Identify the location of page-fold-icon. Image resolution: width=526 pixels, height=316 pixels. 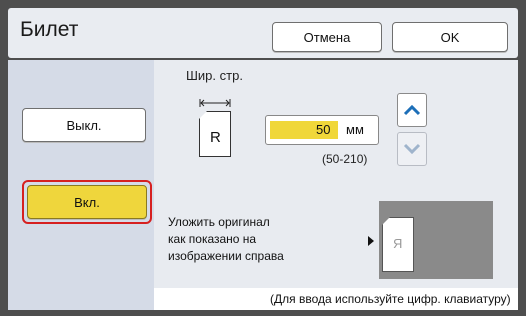
(203, 115).